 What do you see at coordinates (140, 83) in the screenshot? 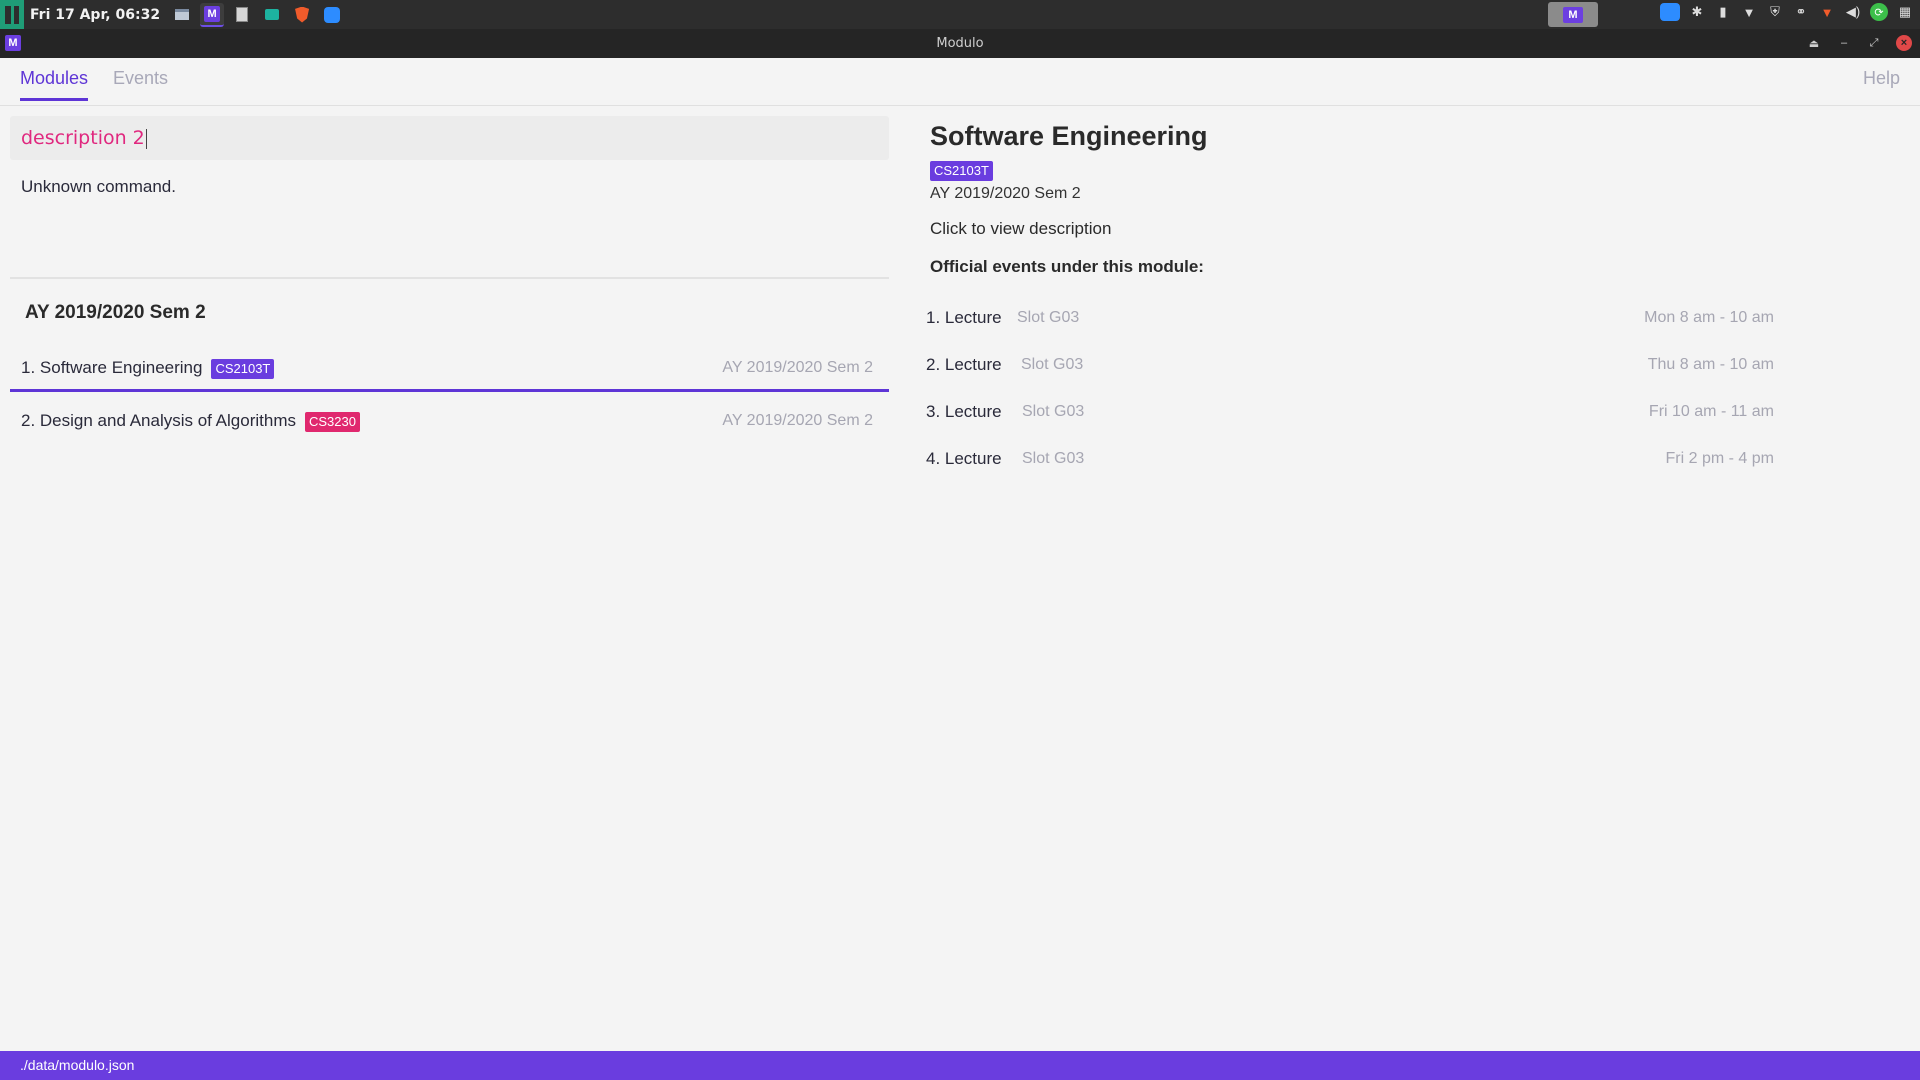
I see `tab-events: Events` at bounding box center [140, 83].